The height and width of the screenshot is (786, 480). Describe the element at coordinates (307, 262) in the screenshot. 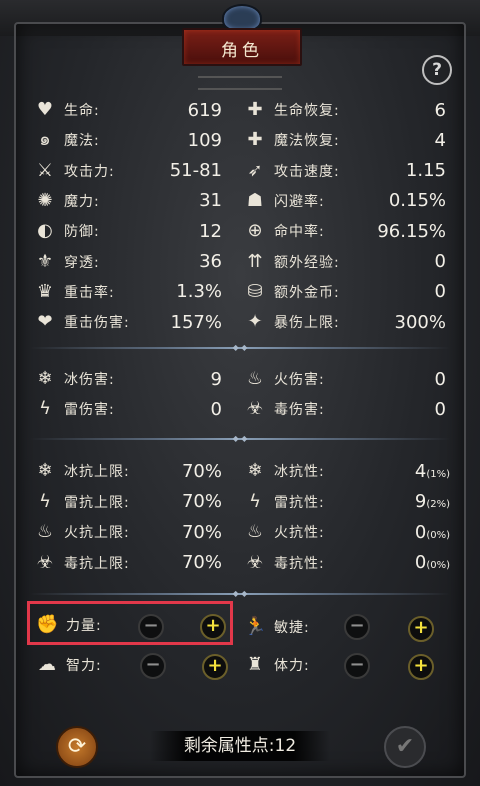

I see `stat-label: 额外经验:` at that location.